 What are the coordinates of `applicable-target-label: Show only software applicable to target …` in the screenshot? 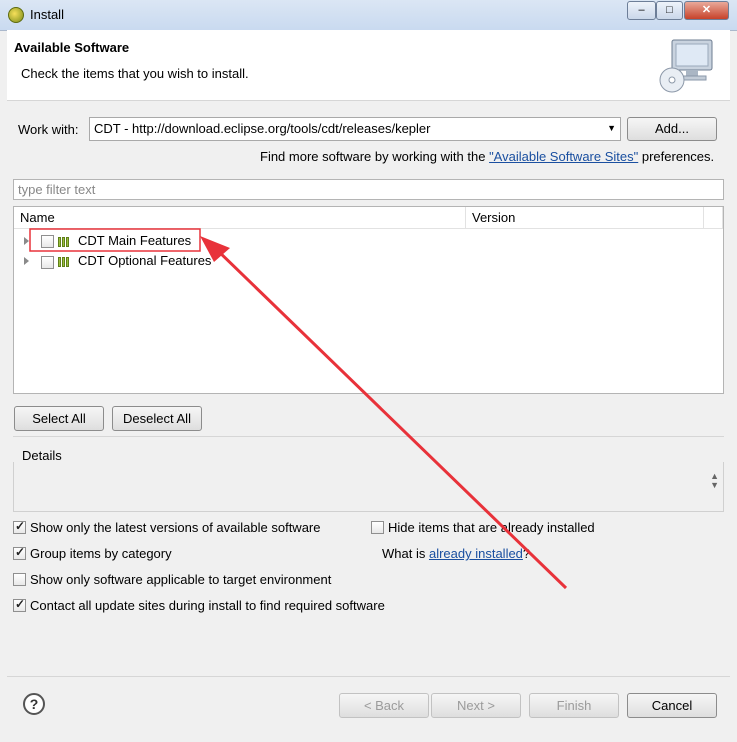 It's located at (181, 579).